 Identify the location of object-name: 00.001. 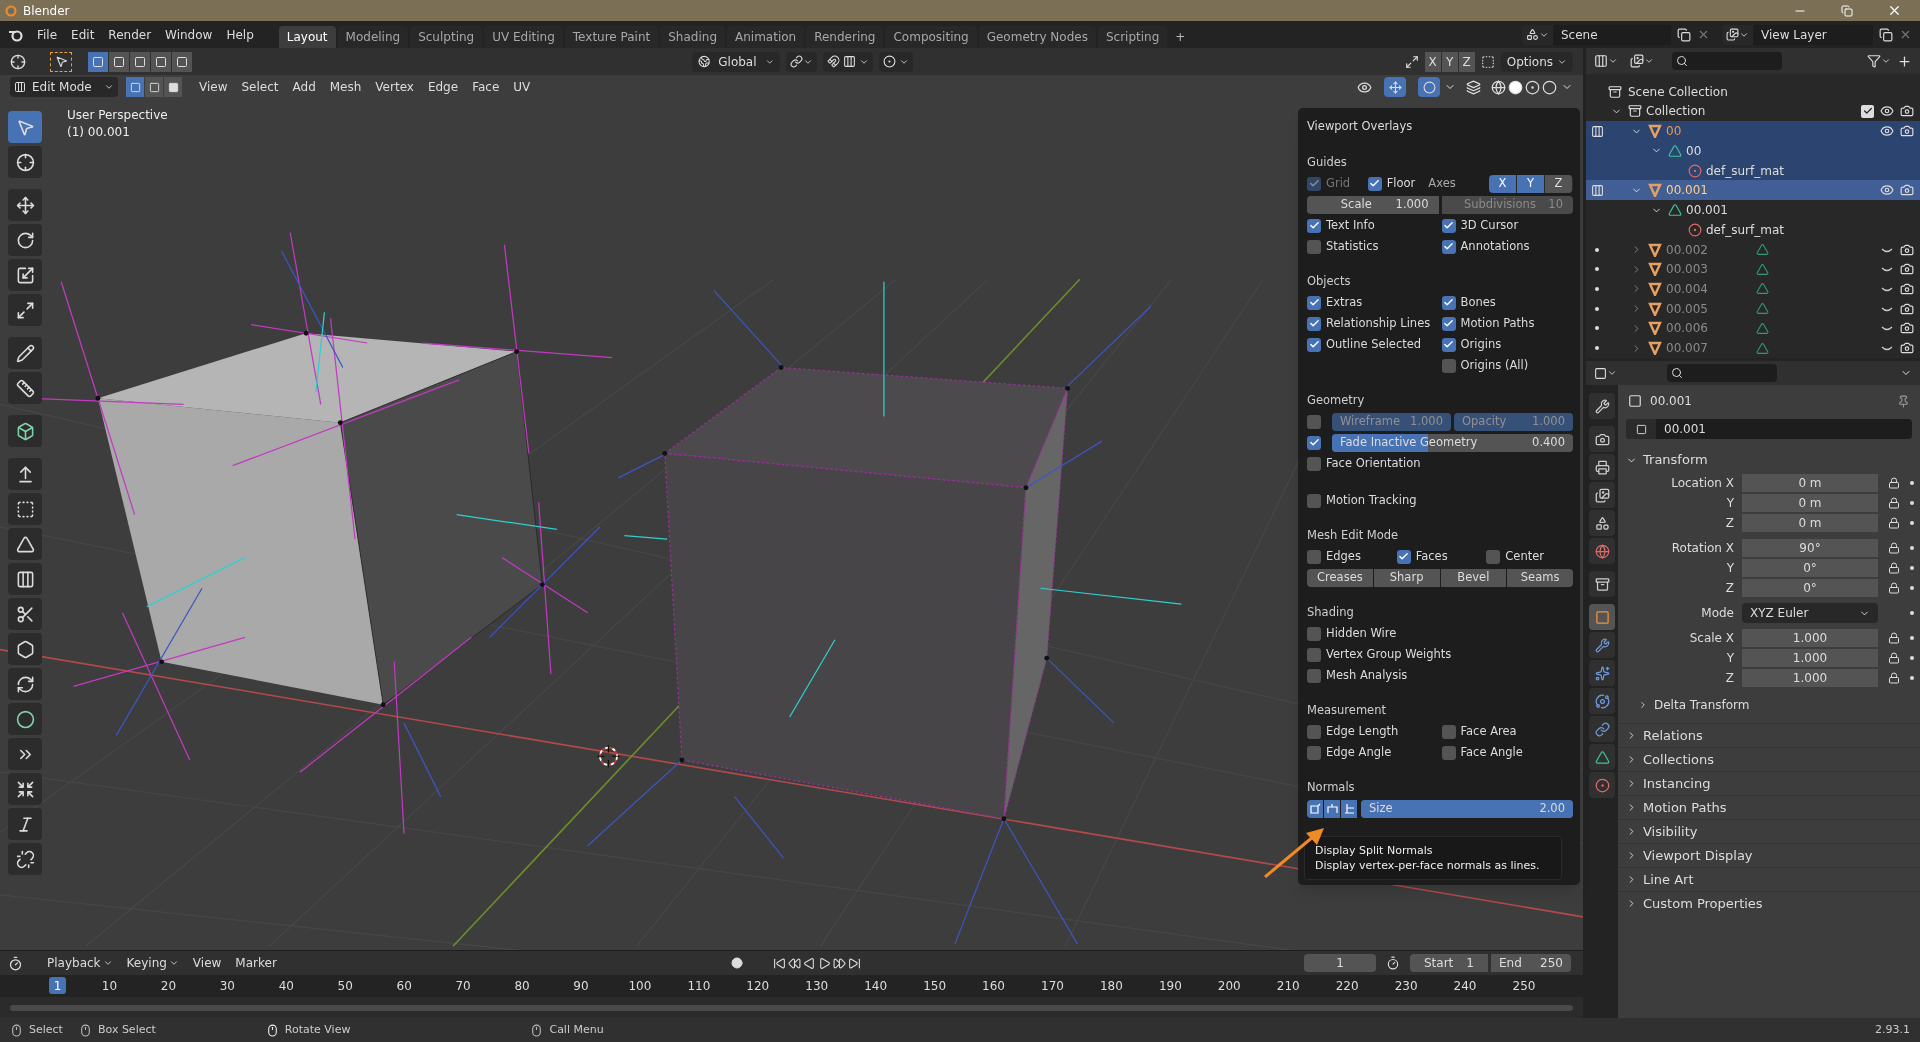
(1671, 401).